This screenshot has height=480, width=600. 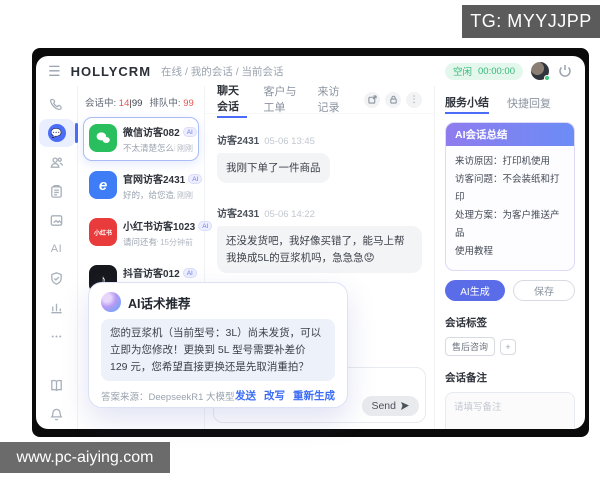 What do you see at coordinates (507, 225) in the screenshot?
I see `summary-line: 处理方案：为客户推送产品` at bounding box center [507, 225].